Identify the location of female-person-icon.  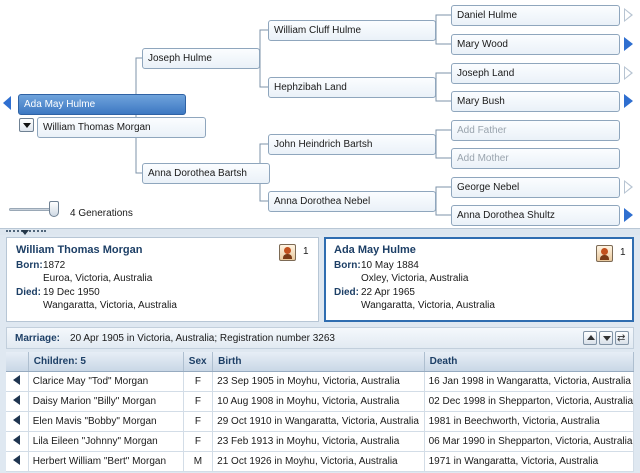
(604, 253).